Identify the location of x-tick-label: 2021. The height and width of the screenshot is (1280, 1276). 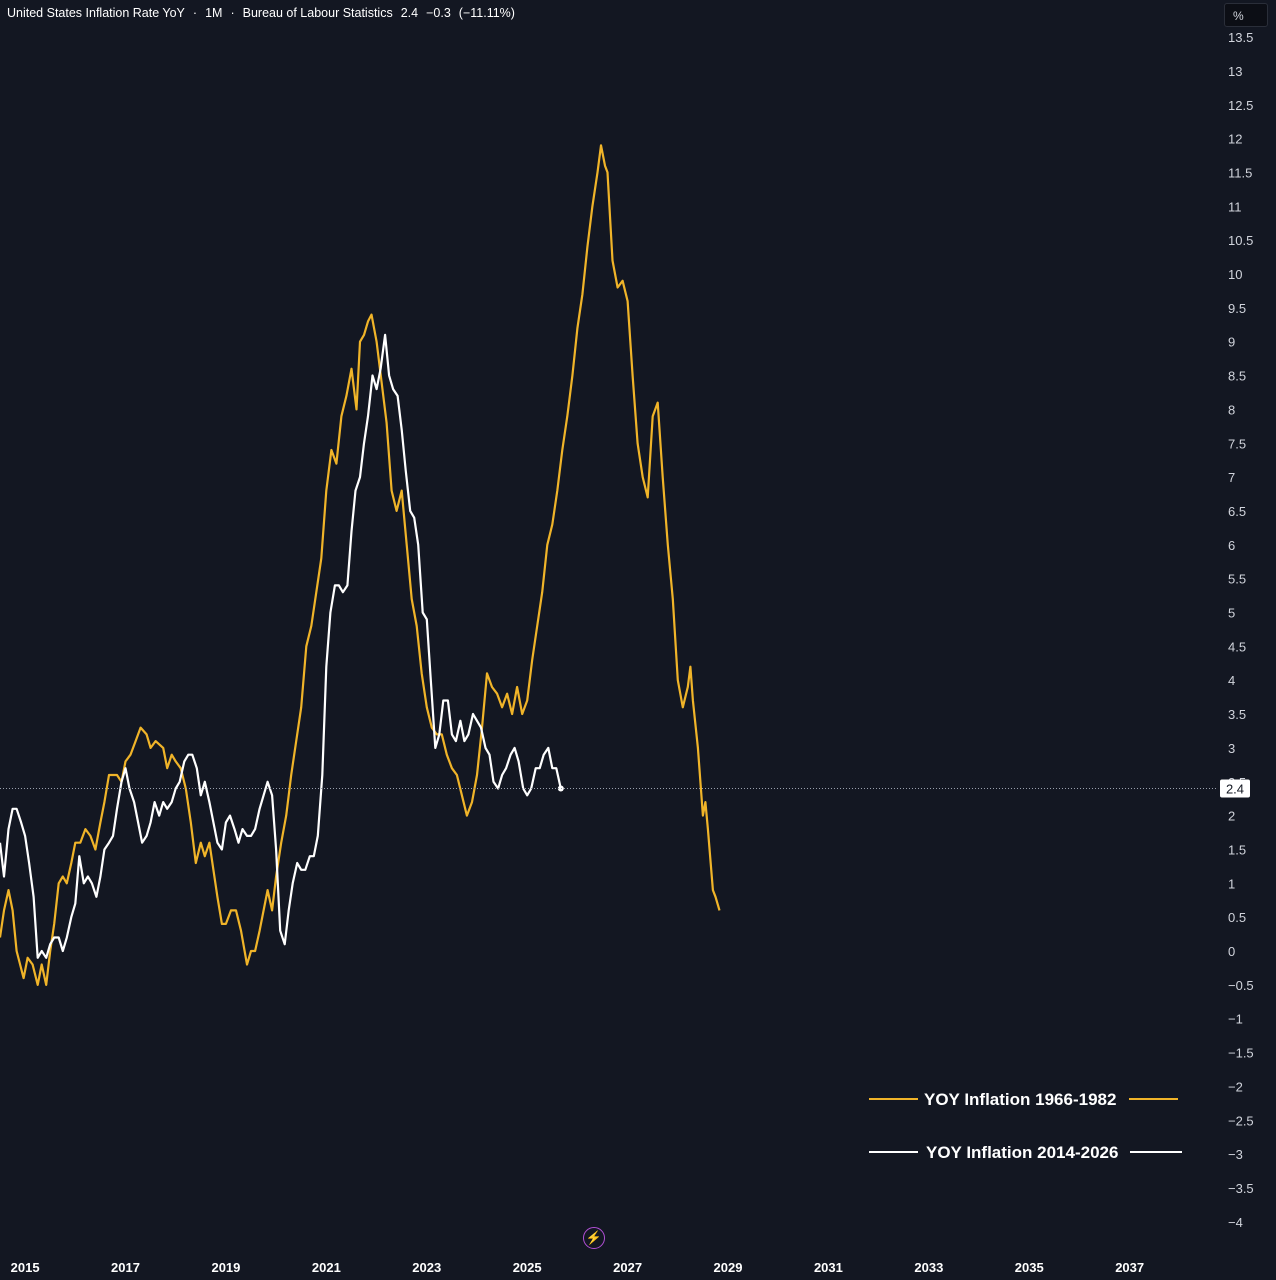
(326, 1267).